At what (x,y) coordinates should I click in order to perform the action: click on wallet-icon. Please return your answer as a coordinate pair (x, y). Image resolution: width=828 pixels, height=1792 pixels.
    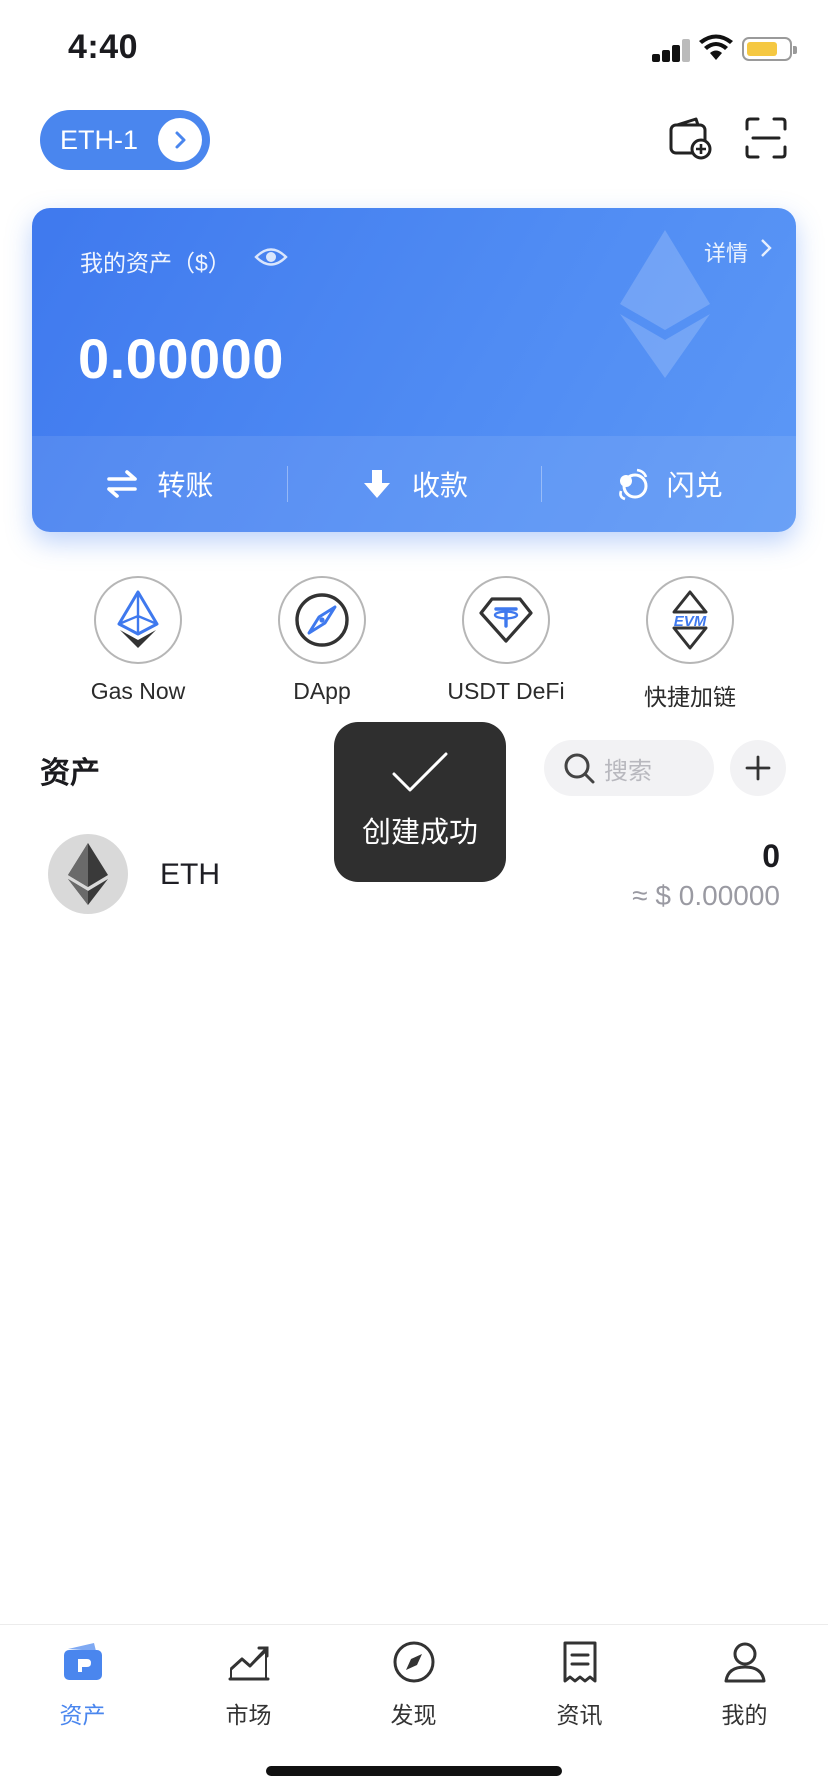
    Looking at the image, I should click on (82, 1661).